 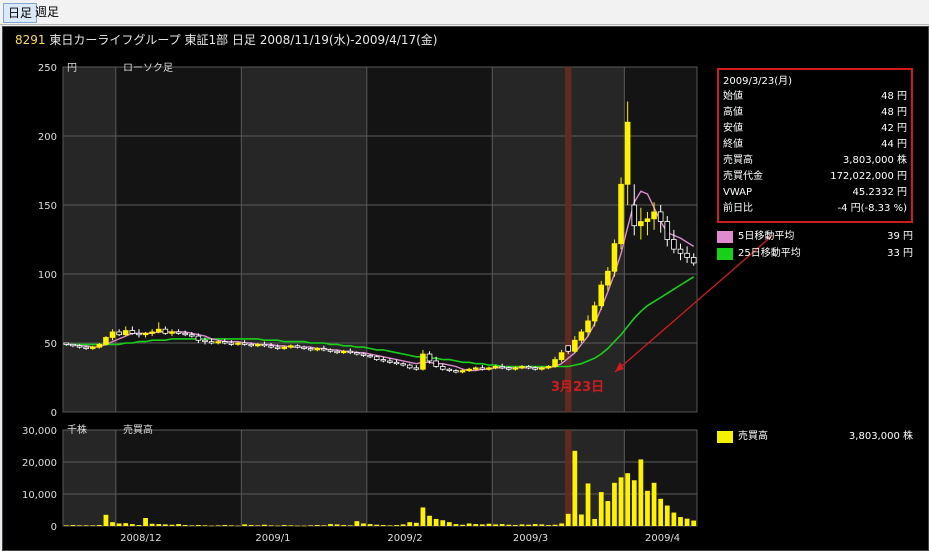 What do you see at coordinates (815, 209) in the screenshot?
I see `info-row-change: 前日比 -4 円(-8.33 %)` at bounding box center [815, 209].